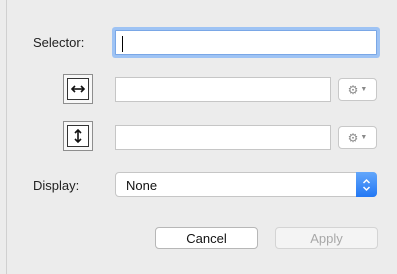 The width and height of the screenshot is (397, 274). Describe the element at coordinates (326, 238) in the screenshot. I see `apply-button: Apply` at that location.